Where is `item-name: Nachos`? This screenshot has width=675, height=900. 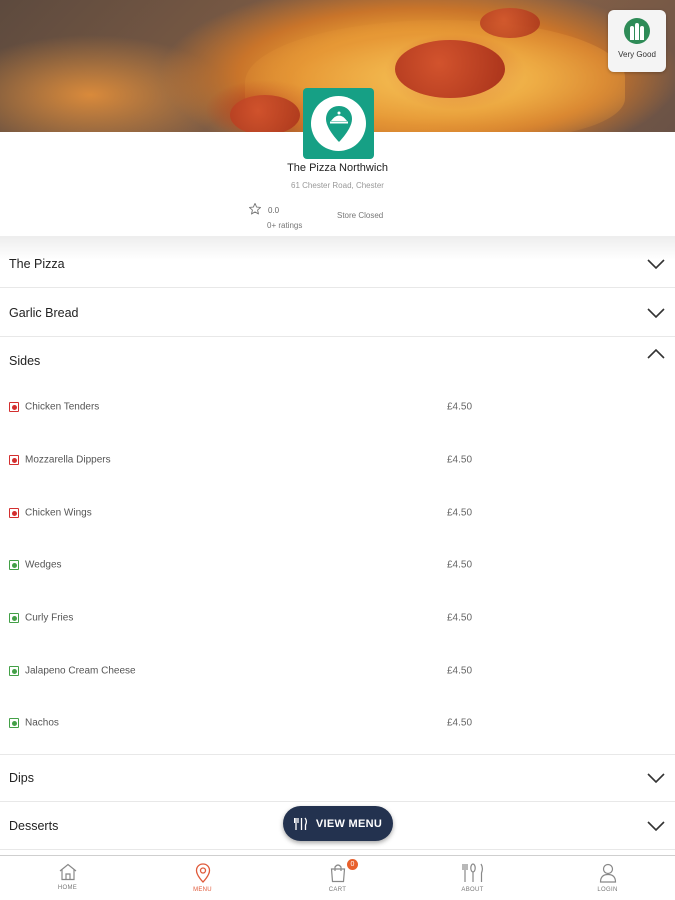
item-name: Nachos is located at coordinates (42, 723).